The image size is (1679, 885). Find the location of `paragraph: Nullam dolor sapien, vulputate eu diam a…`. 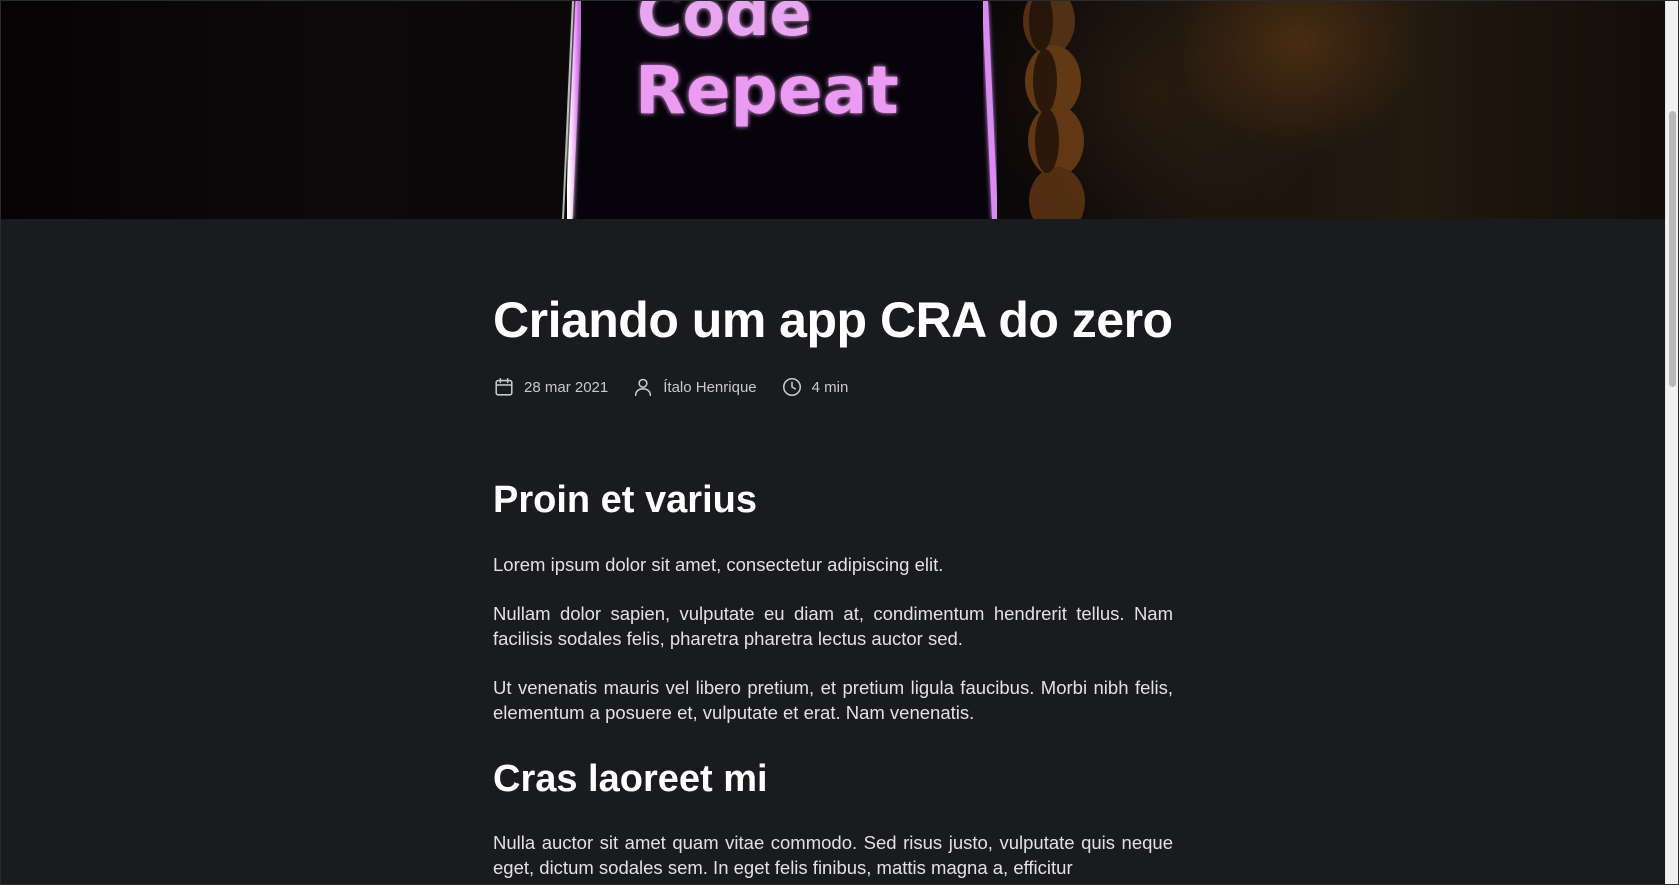

paragraph: Nullam dolor sapien, vulputate eu diam a… is located at coordinates (833, 626).